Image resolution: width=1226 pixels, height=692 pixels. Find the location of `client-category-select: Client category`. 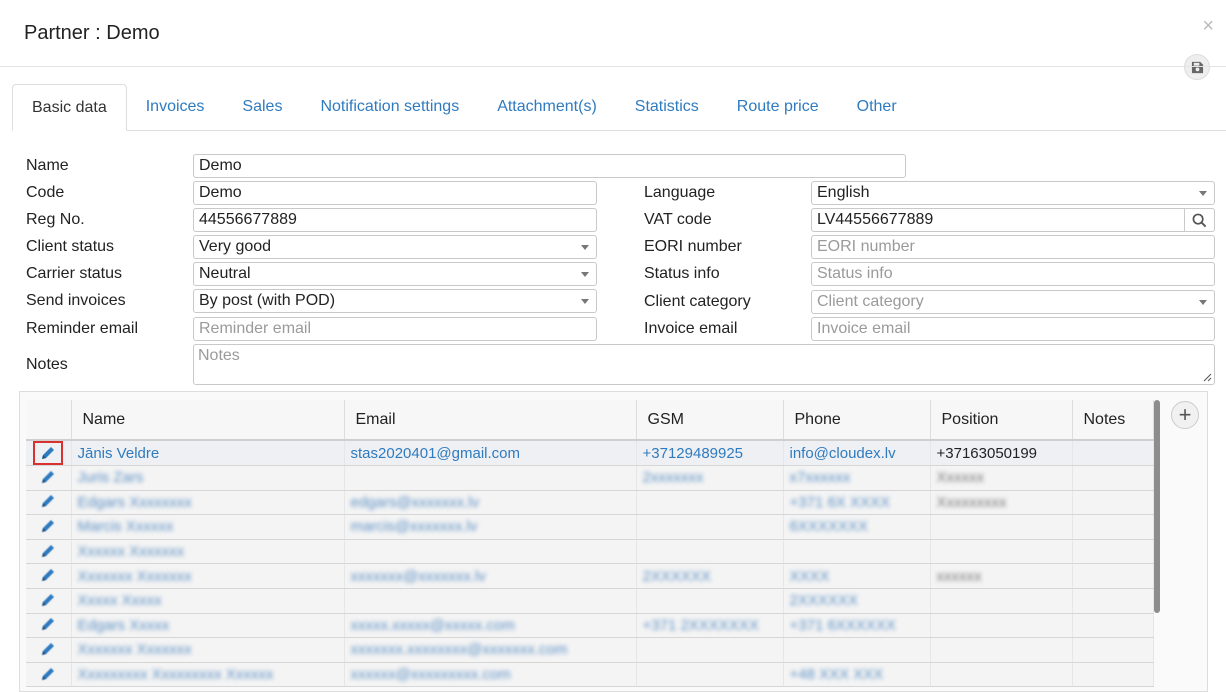

client-category-select: Client category is located at coordinates (1013, 302).